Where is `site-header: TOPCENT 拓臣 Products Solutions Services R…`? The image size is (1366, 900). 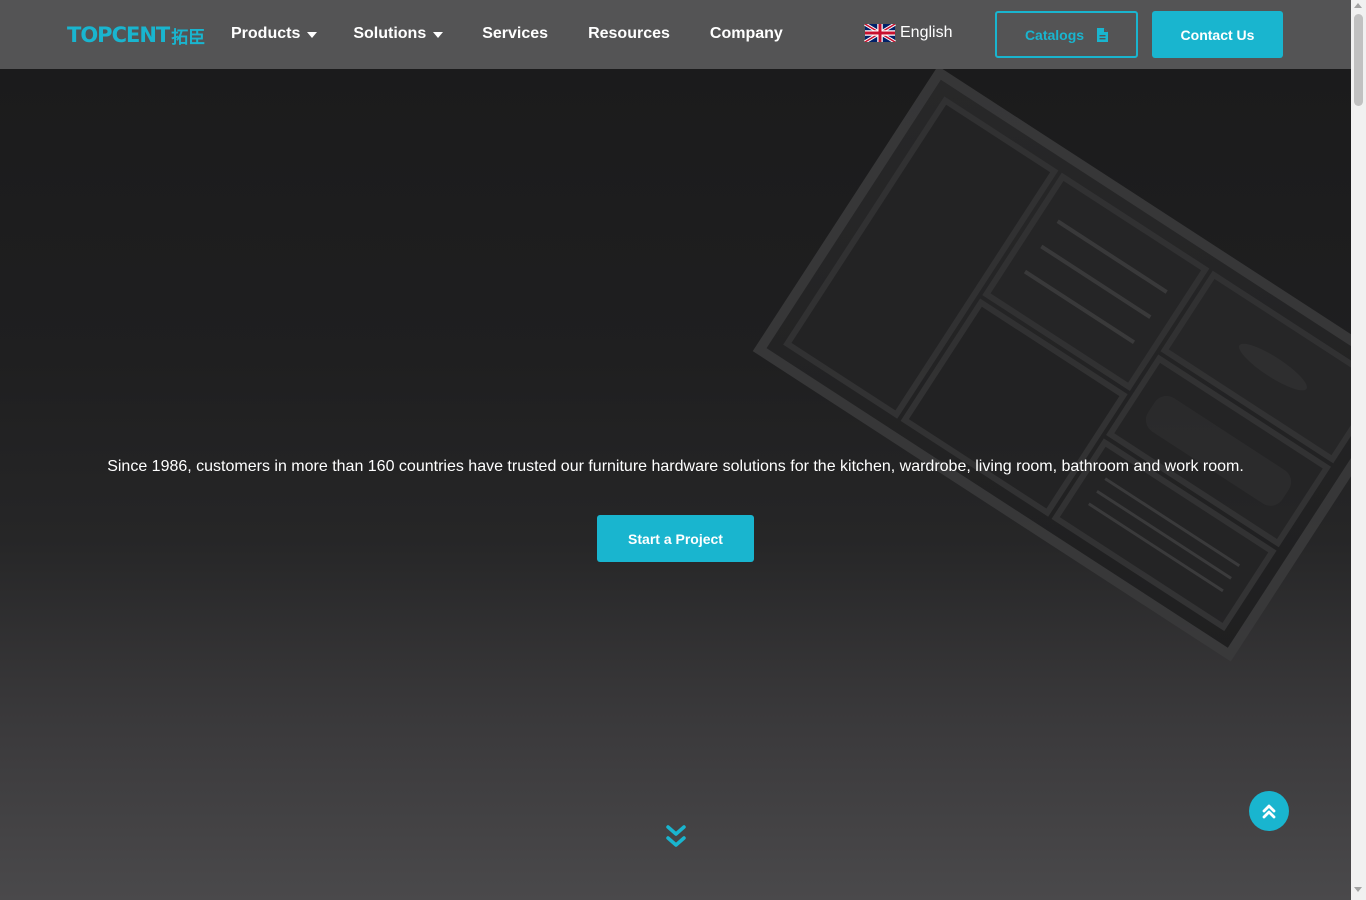
site-header: TOPCENT 拓臣 Products Solutions Services R… is located at coordinates (675, 34).